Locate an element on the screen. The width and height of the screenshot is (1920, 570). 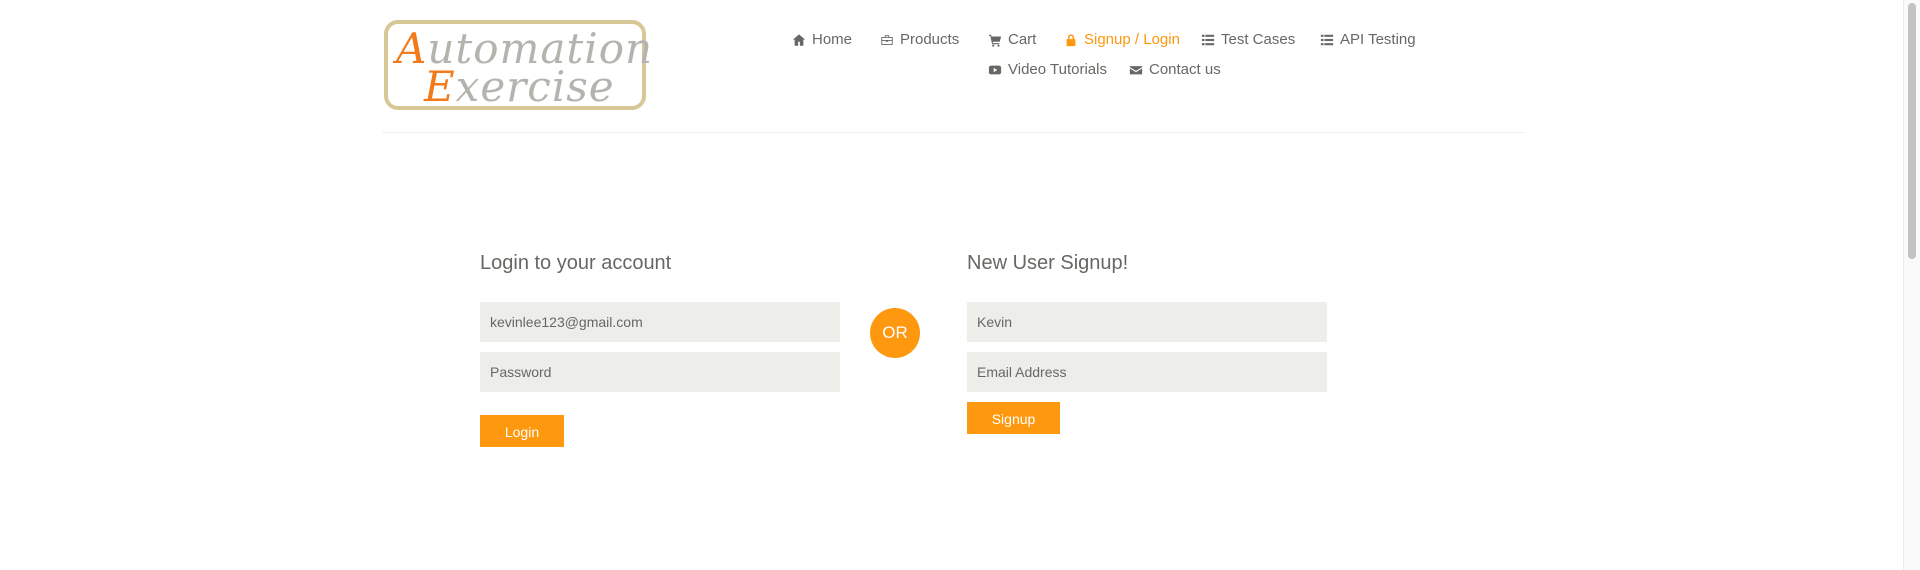
signup-email-input is located at coordinates (1147, 372).